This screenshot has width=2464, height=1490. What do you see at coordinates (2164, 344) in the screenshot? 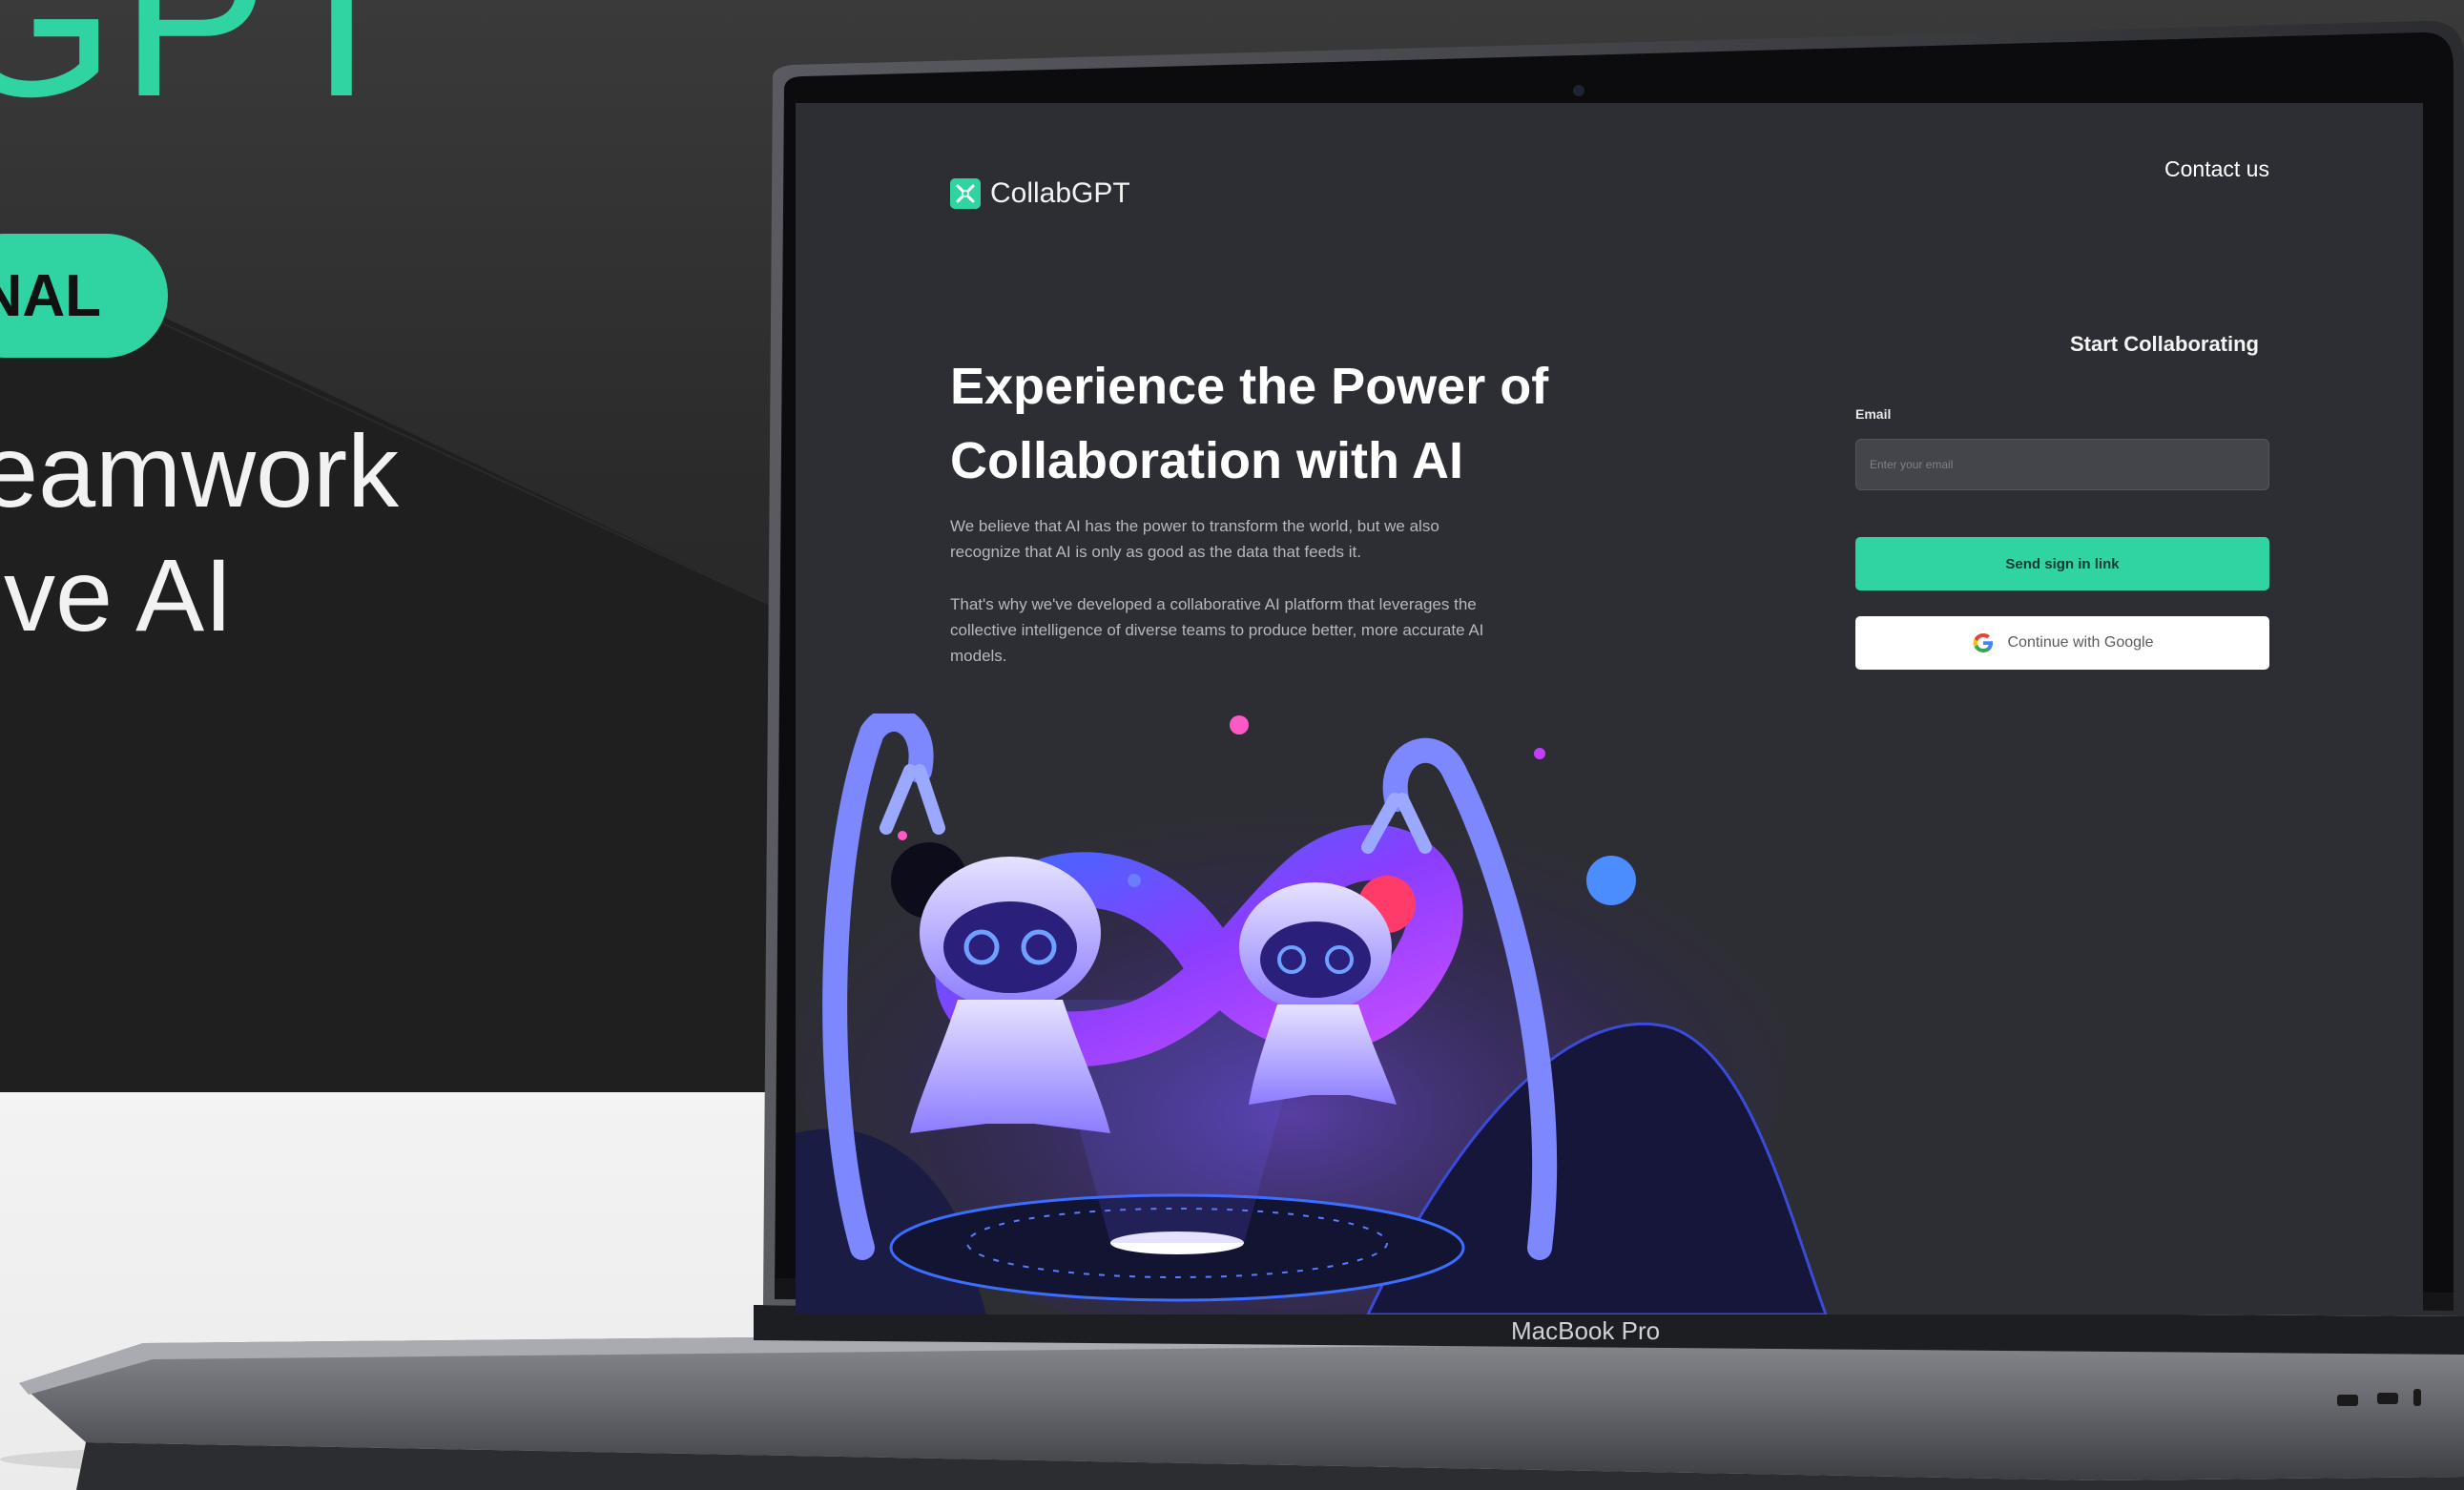
I see `form-title: Start Collaborating` at bounding box center [2164, 344].